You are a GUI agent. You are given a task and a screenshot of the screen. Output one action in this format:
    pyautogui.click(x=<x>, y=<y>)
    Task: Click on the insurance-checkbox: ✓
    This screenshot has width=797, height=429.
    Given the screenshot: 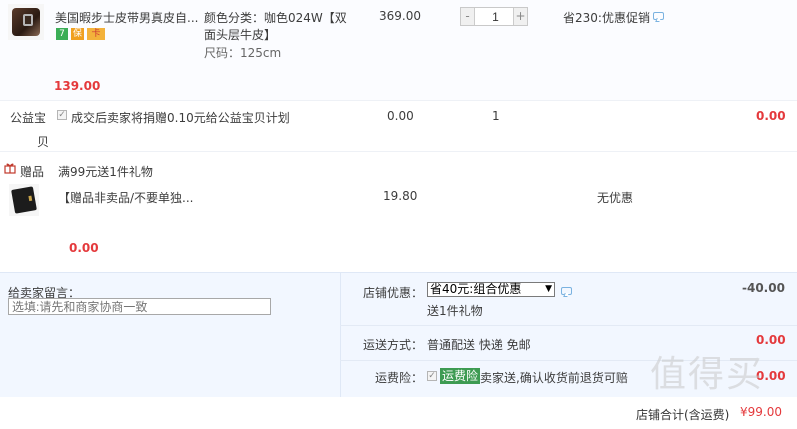 What is the action you would take?
    pyautogui.click(x=432, y=376)
    